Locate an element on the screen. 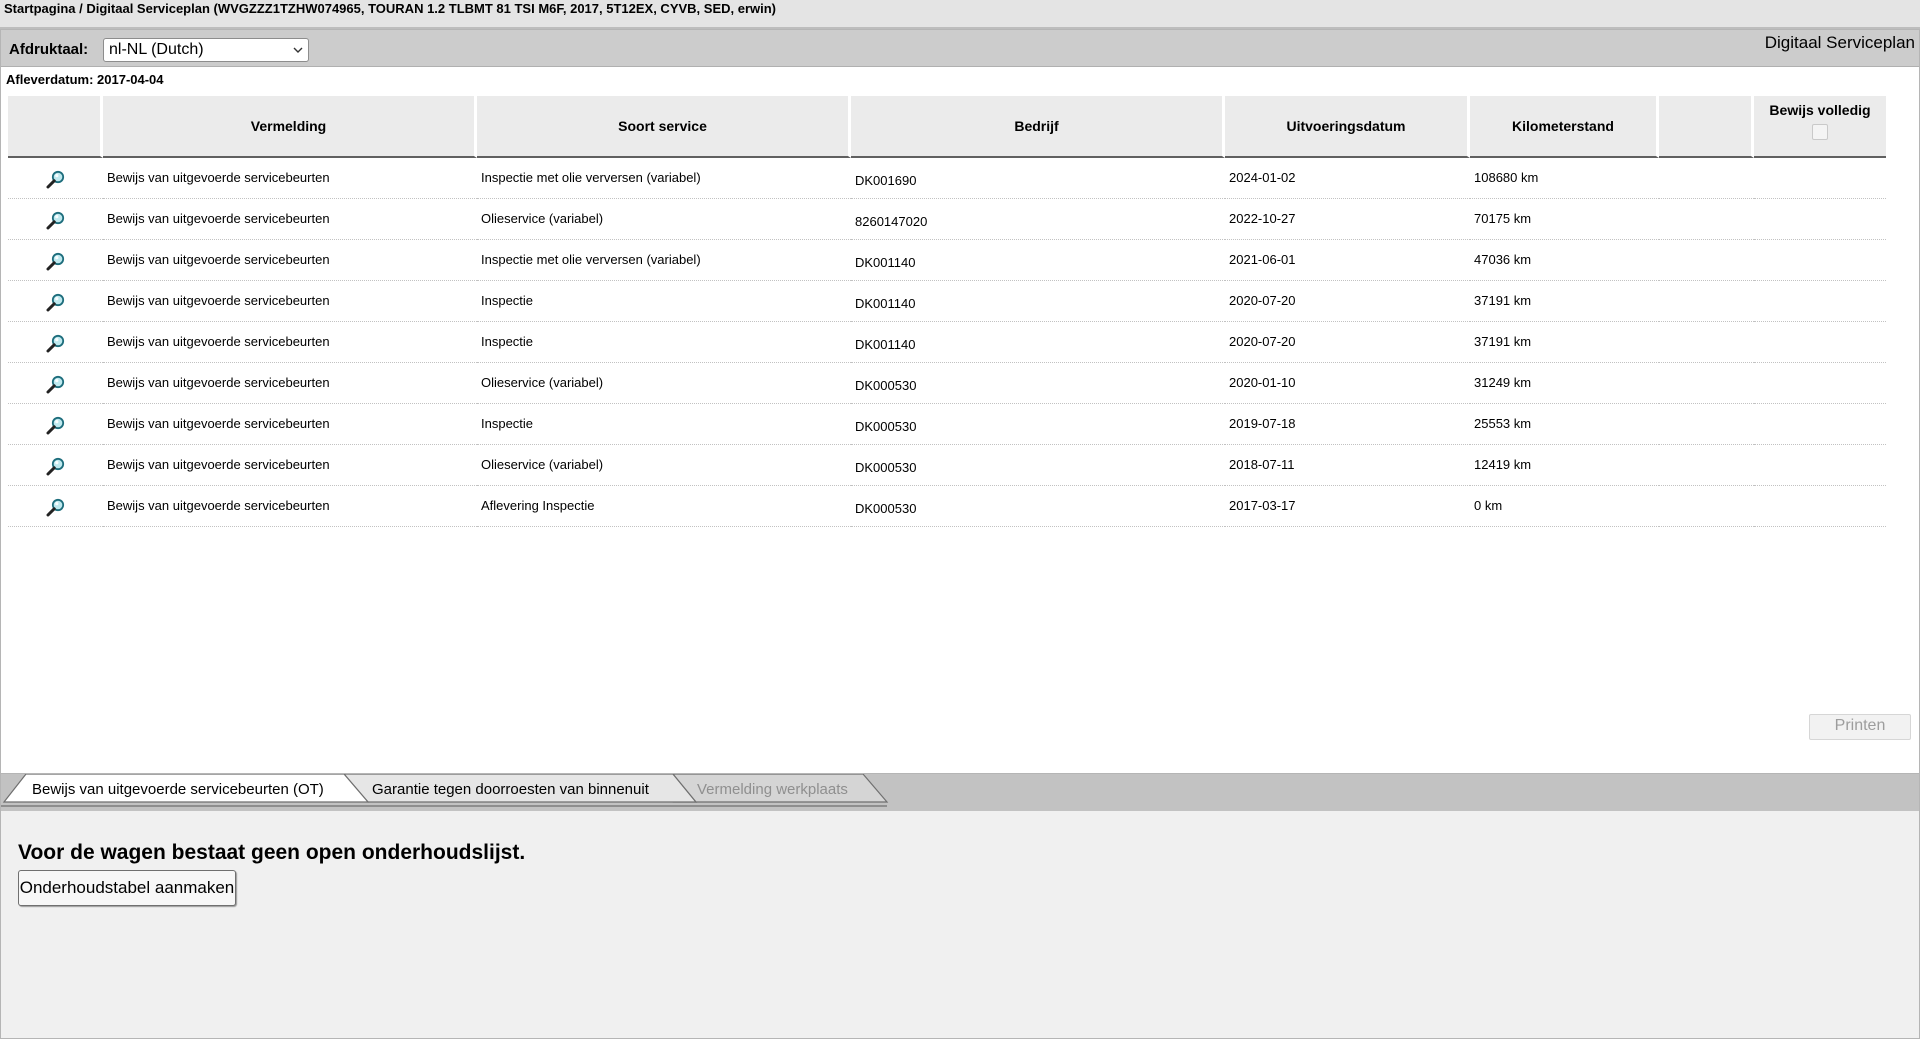  cell-kilometerstand: 31249 km is located at coordinates (1564, 383).